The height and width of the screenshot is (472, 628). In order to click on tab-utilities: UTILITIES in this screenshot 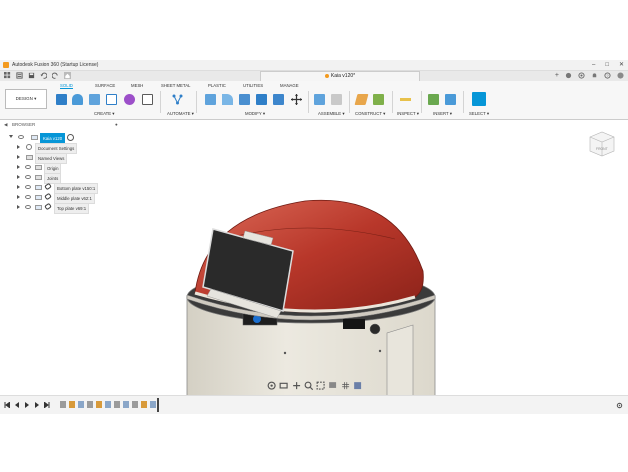, I will do `click(253, 85)`.